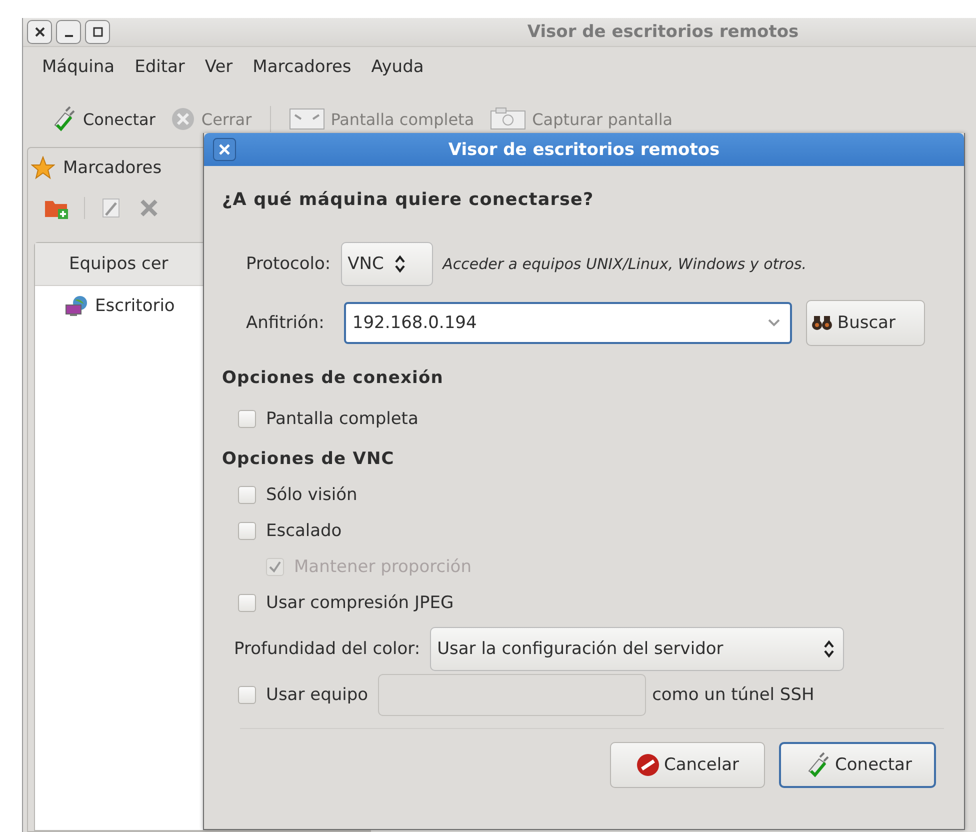  What do you see at coordinates (219, 71) in the screenshot?
I see `menu-item: Ver` at bounding box center [219, 71].